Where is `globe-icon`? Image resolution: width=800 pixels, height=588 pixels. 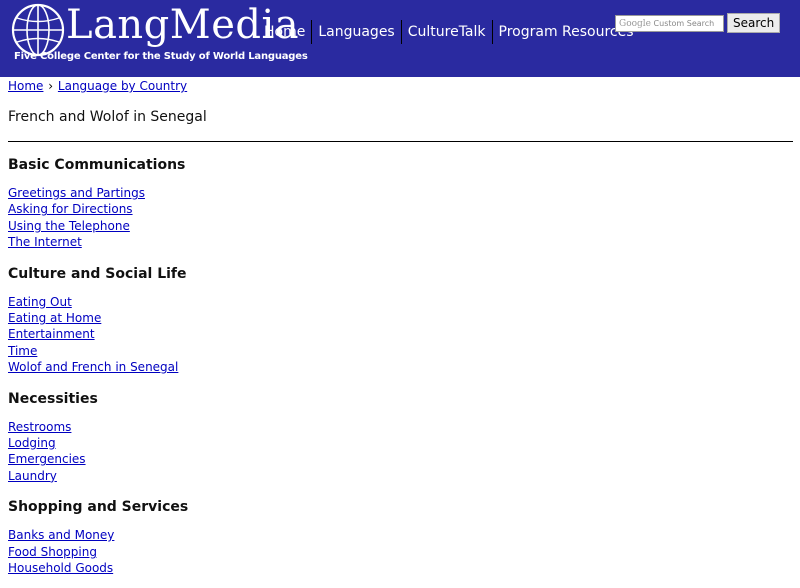 globe-icon is located at coordinates (38, 30).